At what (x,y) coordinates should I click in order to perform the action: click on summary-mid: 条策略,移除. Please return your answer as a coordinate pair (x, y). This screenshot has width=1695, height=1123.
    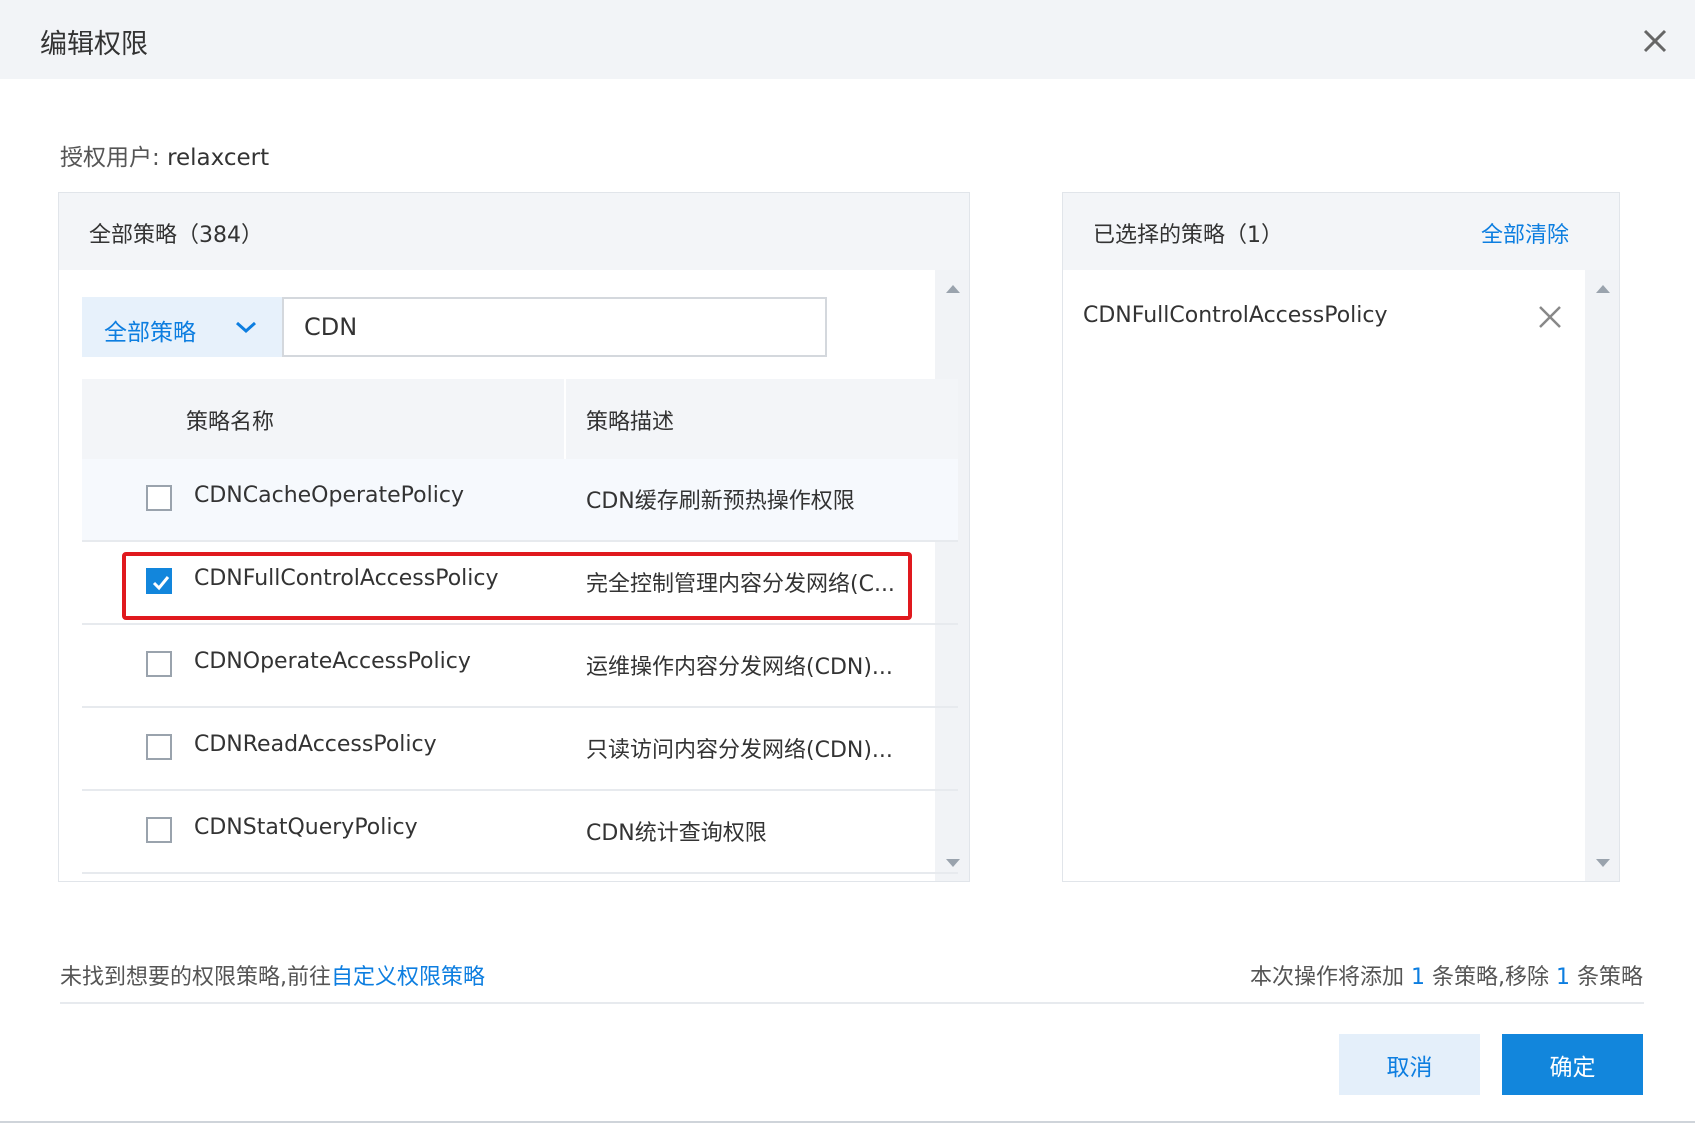
    Looking at the image, I should click on (1490, 977).